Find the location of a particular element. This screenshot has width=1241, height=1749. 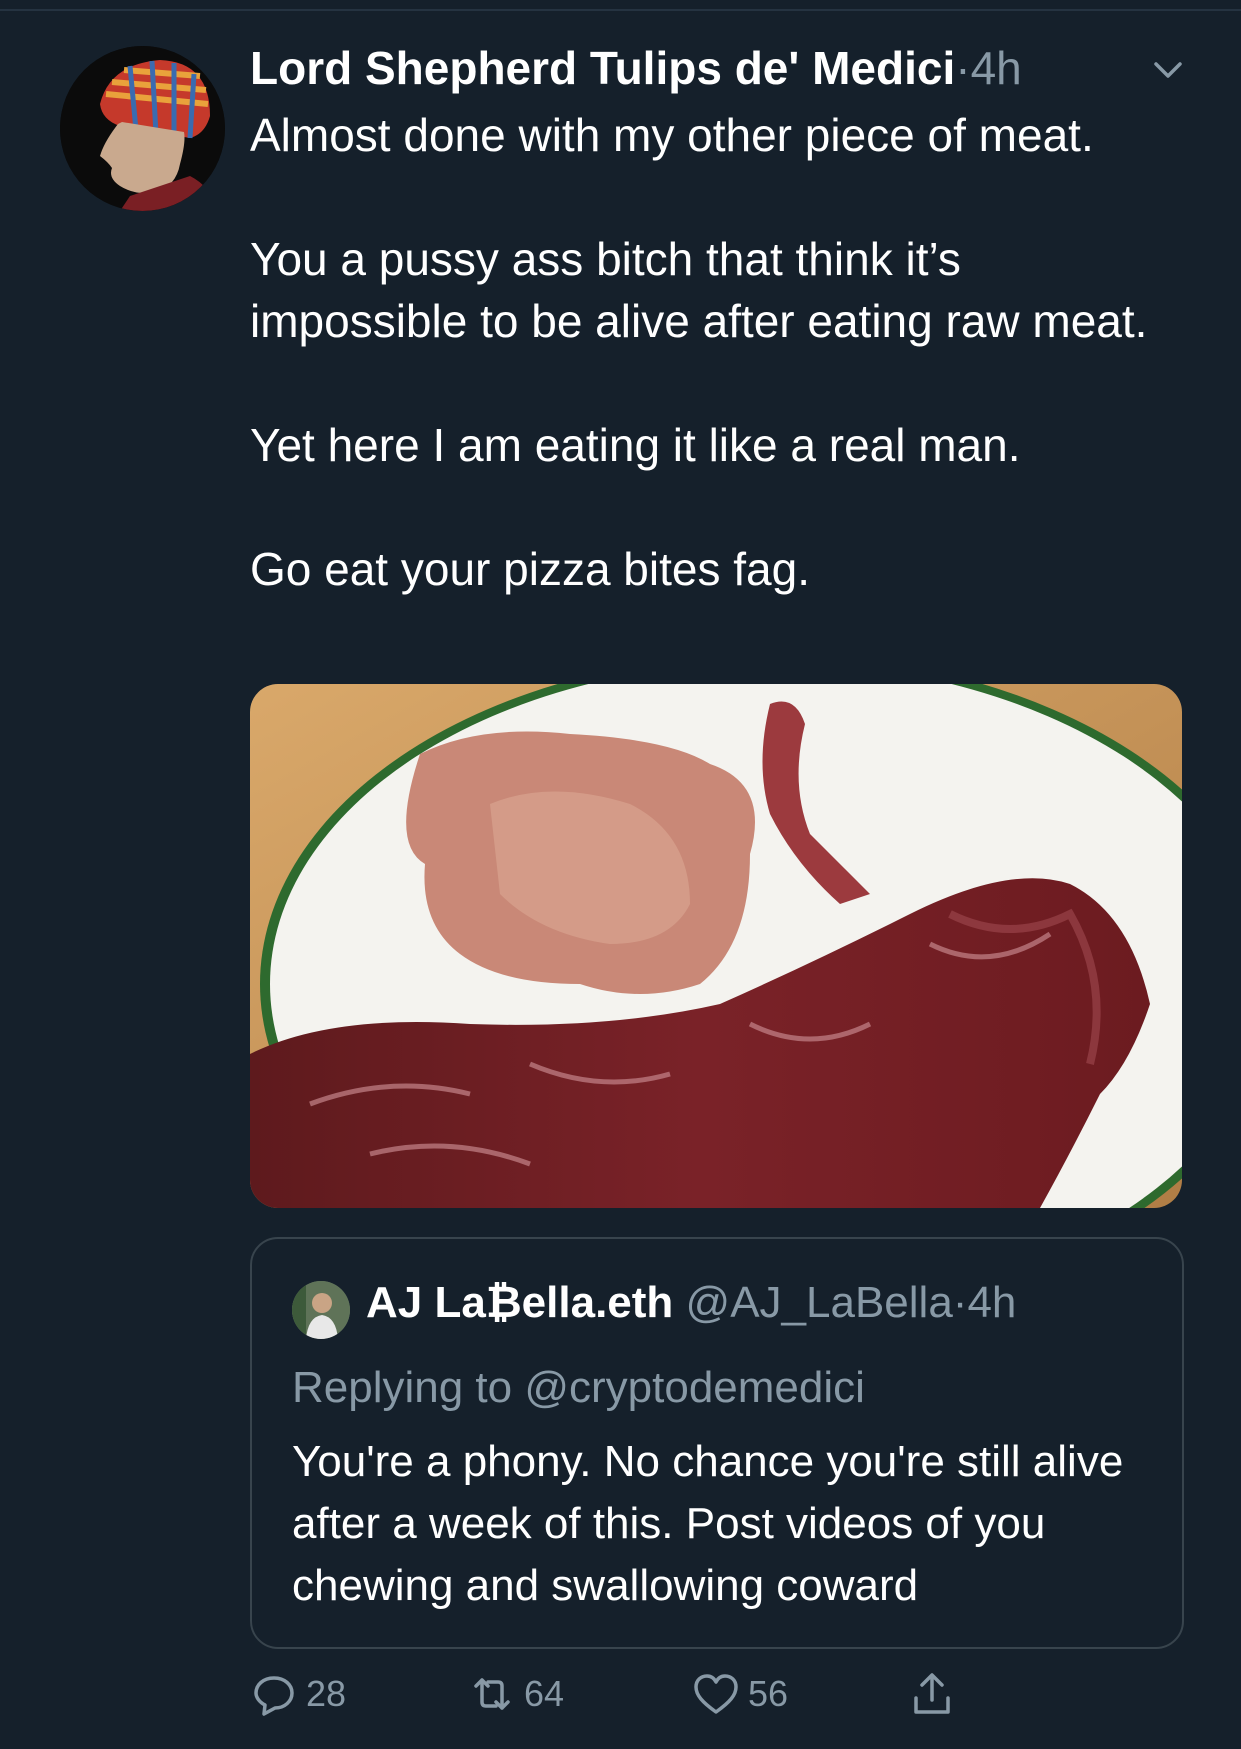

quoted-header: AJ La₿ella.eth @AJ_LaBella·4h is located at coordinates (691, 1303).